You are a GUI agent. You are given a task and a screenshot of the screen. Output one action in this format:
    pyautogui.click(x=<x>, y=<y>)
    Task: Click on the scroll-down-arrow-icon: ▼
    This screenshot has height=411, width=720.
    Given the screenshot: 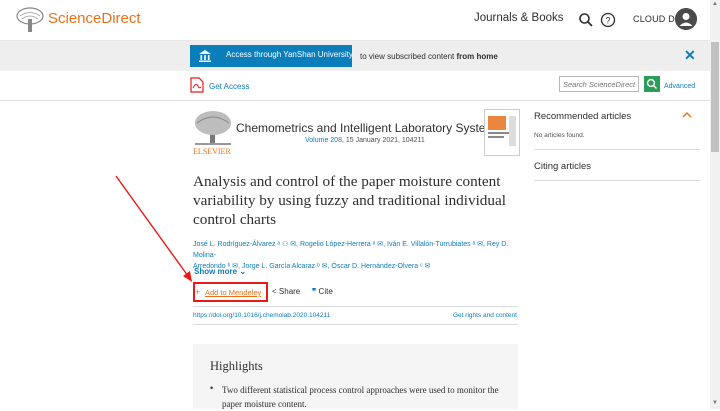 What is the action you would take?
    pyautogui.click(x=715, y=403)
    